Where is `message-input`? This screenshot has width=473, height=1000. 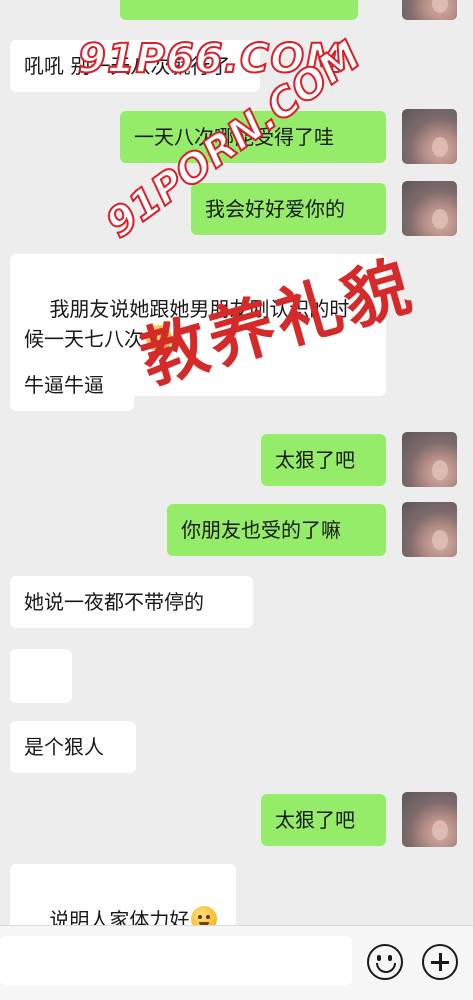
message-input is located at coordinates (176, 961).